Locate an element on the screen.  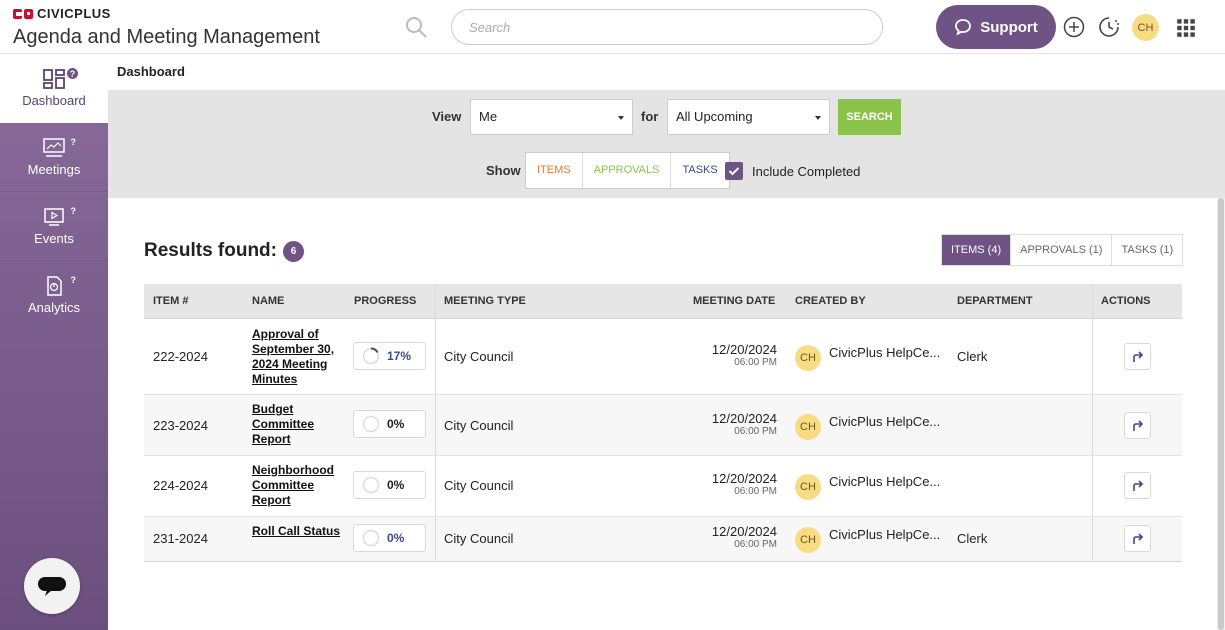
support-label: Support is located at coordinates (1009, 27).